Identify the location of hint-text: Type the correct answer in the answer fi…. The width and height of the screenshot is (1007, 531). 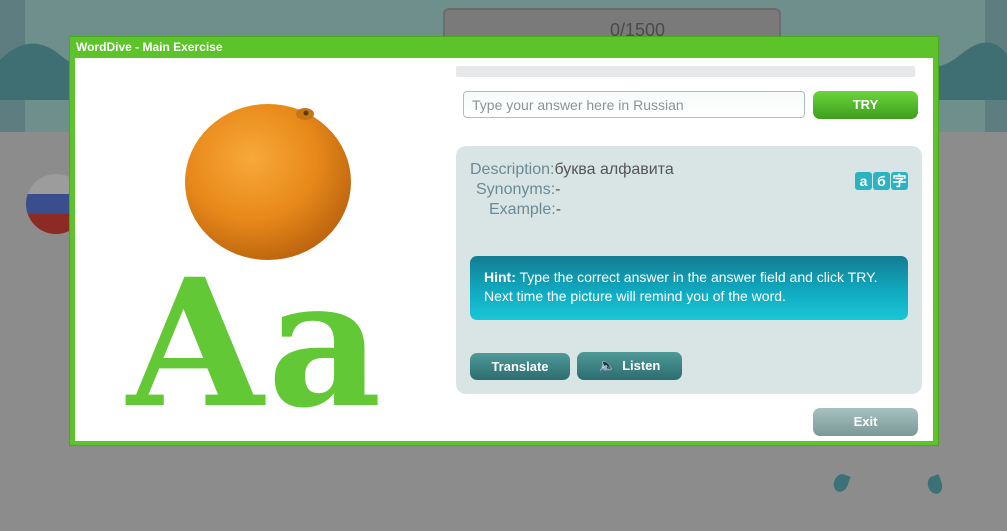
(681, 286).